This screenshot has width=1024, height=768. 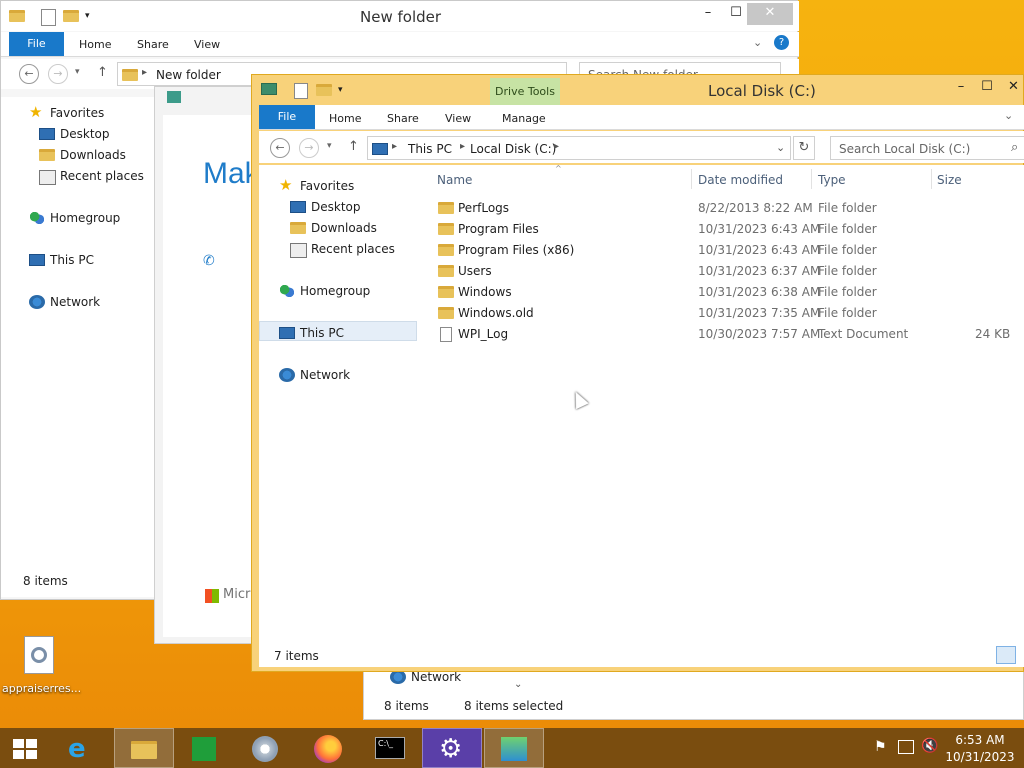 What do you see at coordinates (929, 746) in the screenshot?
I see `volume-muted-icon: 🔇` at bounding box center [929, 746].